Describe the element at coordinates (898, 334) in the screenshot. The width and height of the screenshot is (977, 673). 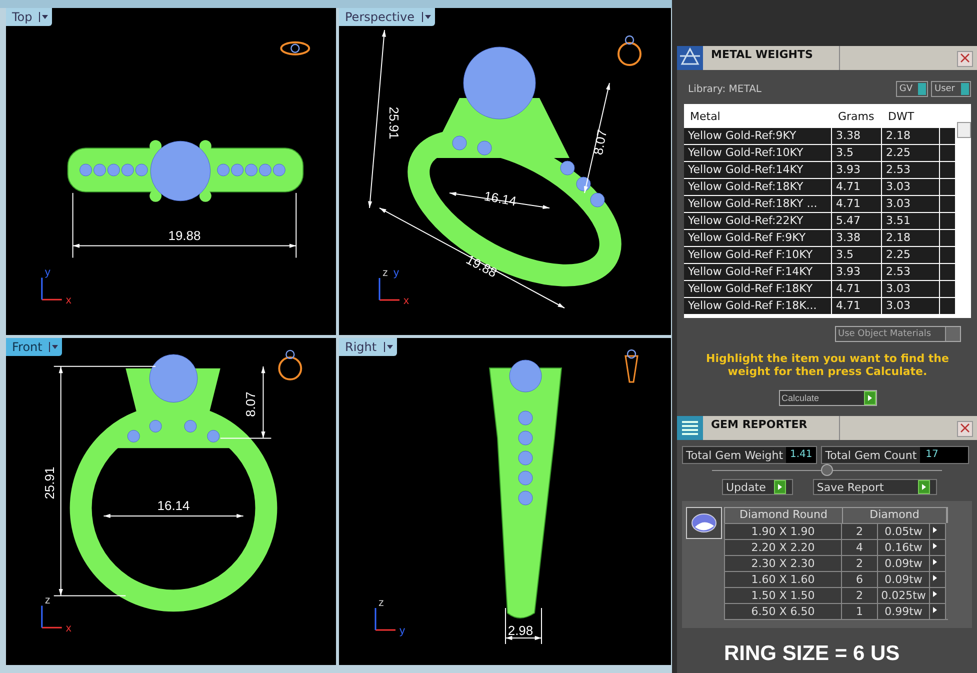
I see `materials-option: Use Object Materials` at that location.